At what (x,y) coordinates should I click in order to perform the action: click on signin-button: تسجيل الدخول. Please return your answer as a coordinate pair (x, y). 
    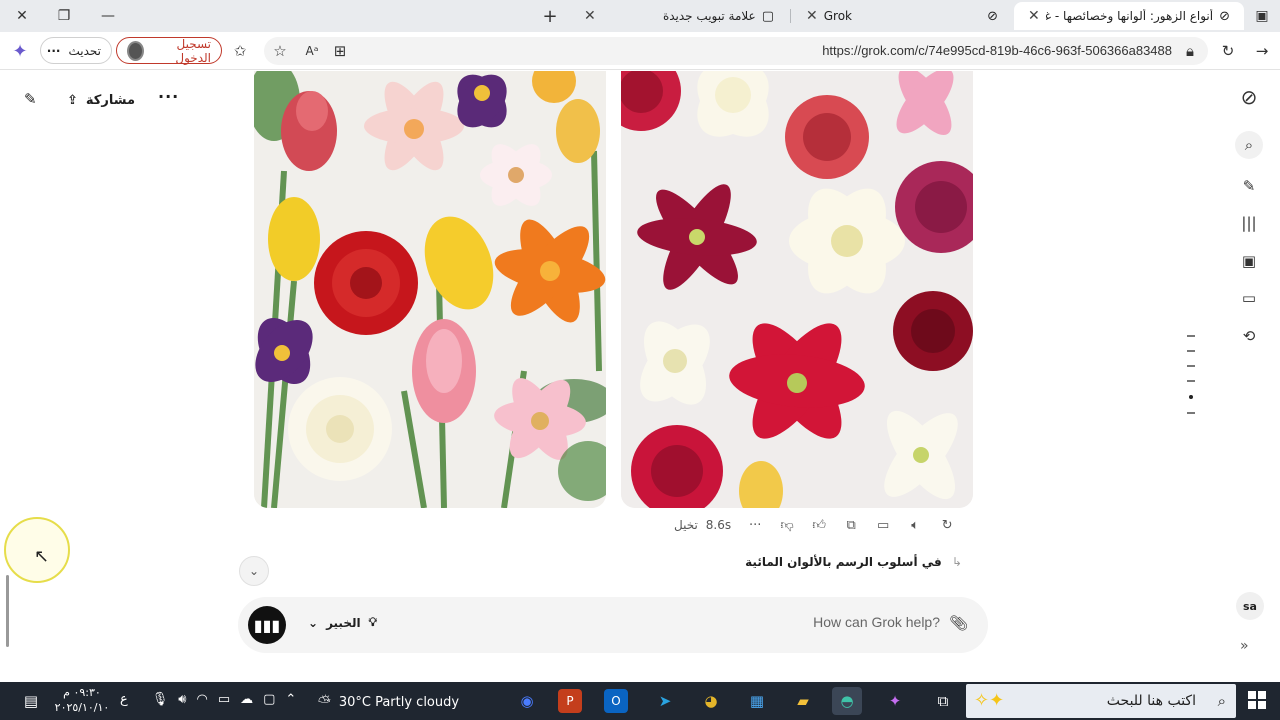
    Looking at the image, I should click on (169, 51).